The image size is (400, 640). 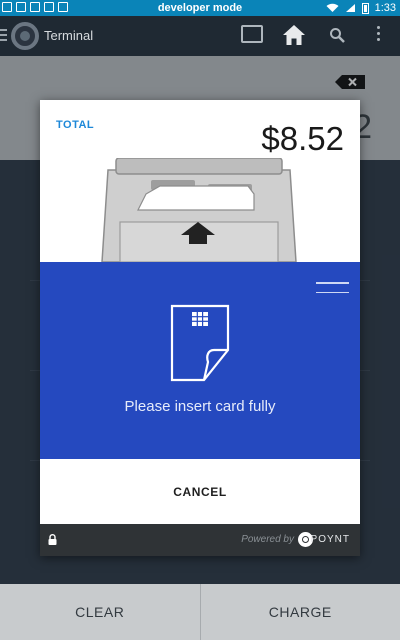 What do you see at coordinates (200, 540) in the screenshot?
I see `dialog-footer: Powered by POYNT` at bounding box center [200, 540].